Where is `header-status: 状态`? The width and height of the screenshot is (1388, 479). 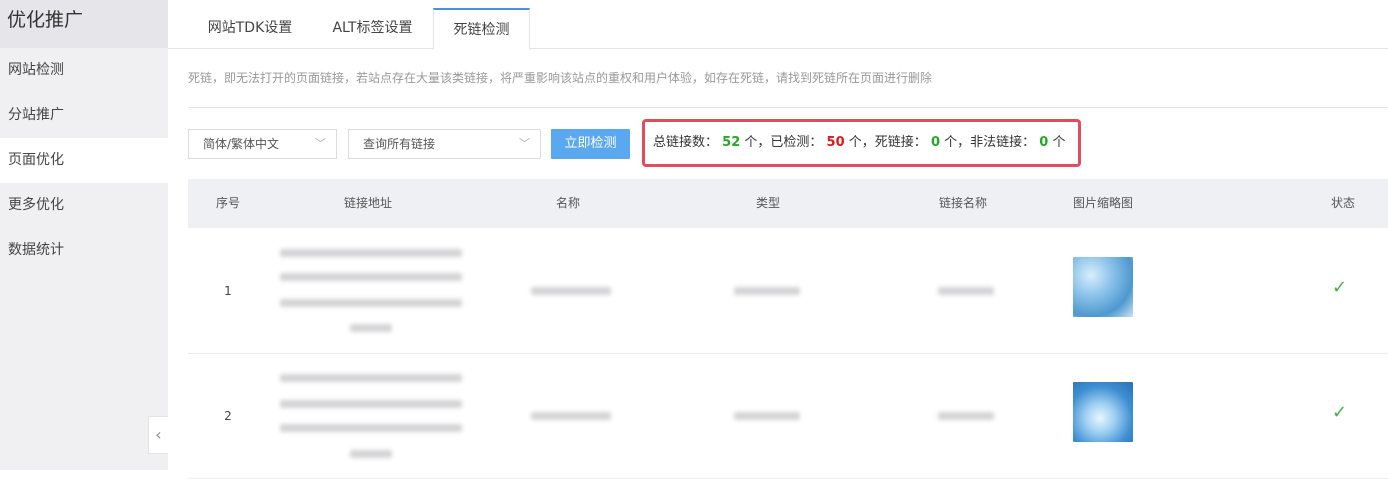
header-status: 状态 is located at coordinates (1342, 203).